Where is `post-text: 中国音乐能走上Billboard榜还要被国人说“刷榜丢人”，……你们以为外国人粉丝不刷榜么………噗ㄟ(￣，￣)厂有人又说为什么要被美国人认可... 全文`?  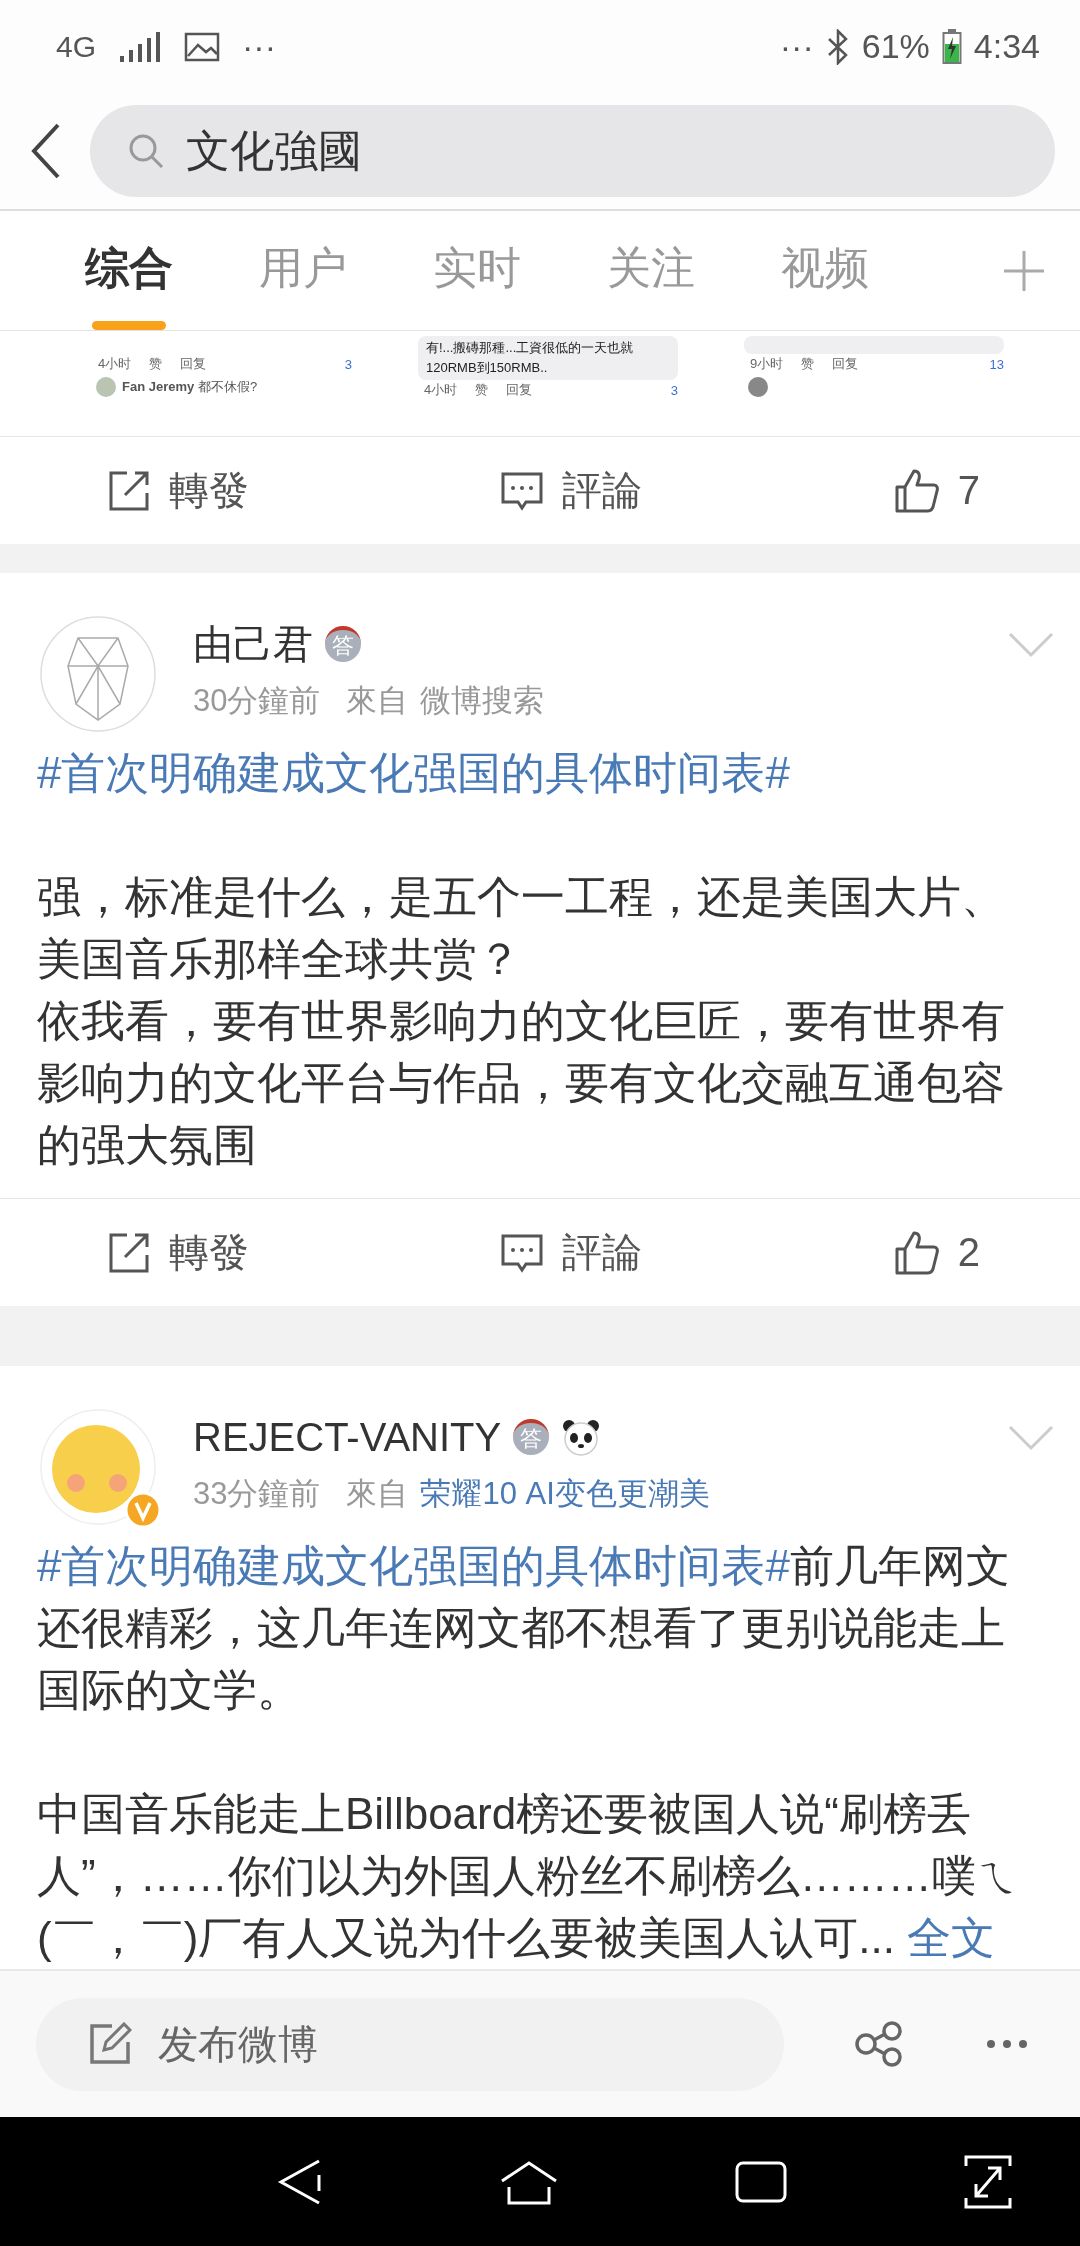 post-text: 中国音乐能走上Billboard榜还要被国人说“刷榜丢人”，……你们以为外国人粉丝不刷榜么………噗ㄟ(￣，￣)厂有人又说为什么要被美国人认可... 全文 is located at coordinates (529, 1876).